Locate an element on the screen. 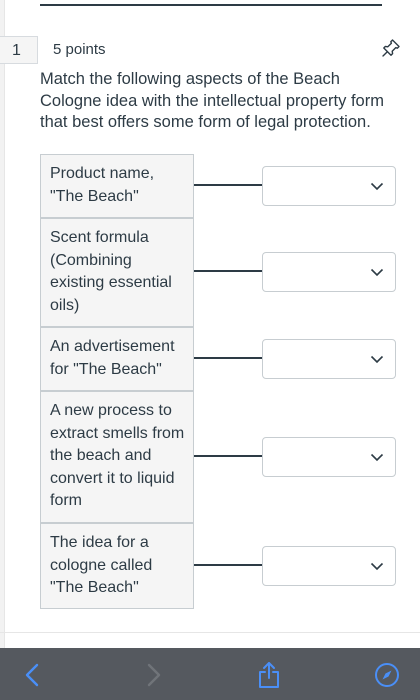  back-arrow-icon is located at coordinates (33, 675).